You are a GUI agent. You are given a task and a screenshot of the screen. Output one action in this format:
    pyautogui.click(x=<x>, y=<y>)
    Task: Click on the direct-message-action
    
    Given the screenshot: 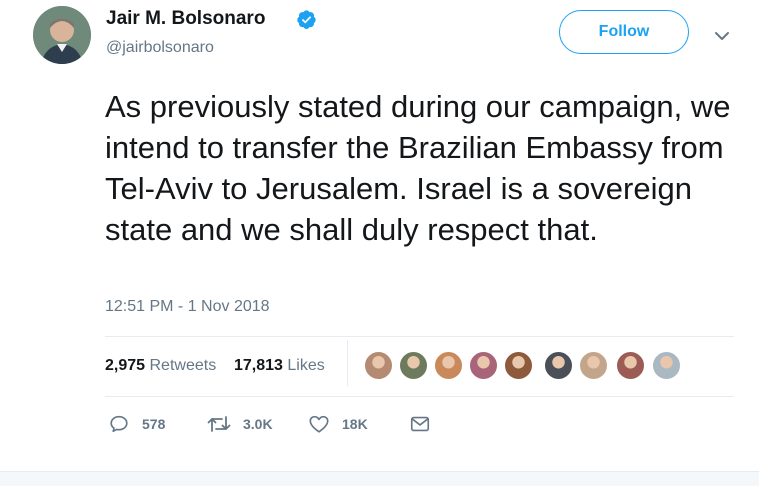 What is the action you would take?
    pyautogui.click(x=426, y=424)
    